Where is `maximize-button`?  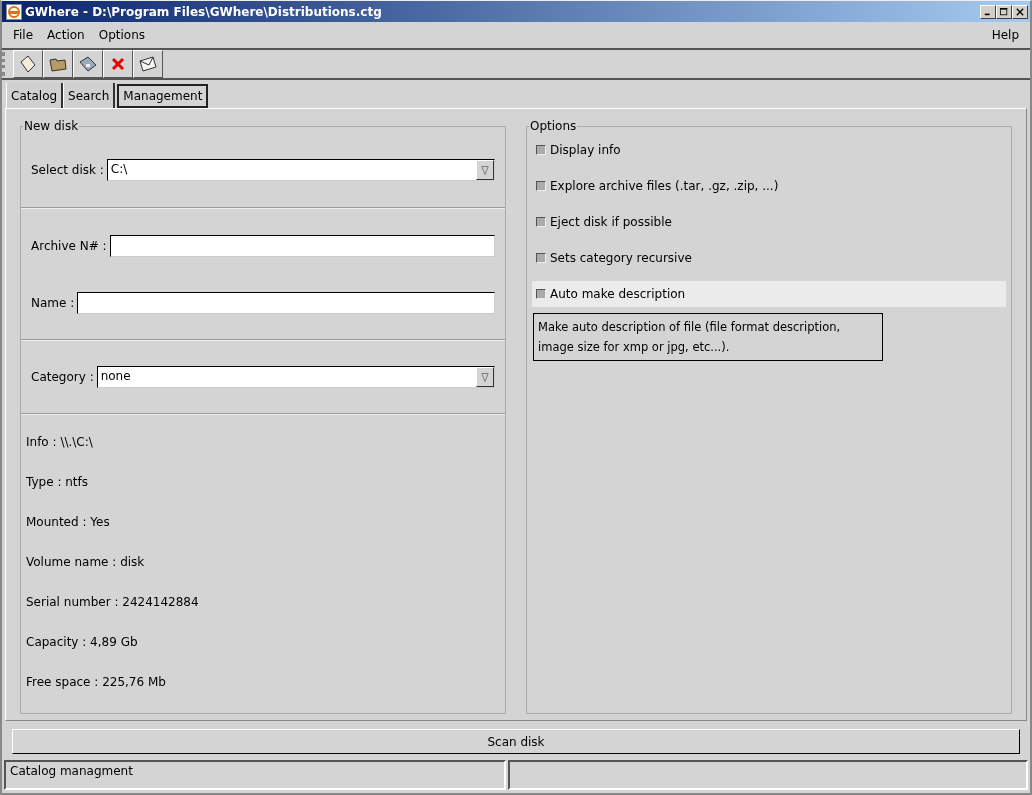
maximize-button is located at coordinates (1004, 11).